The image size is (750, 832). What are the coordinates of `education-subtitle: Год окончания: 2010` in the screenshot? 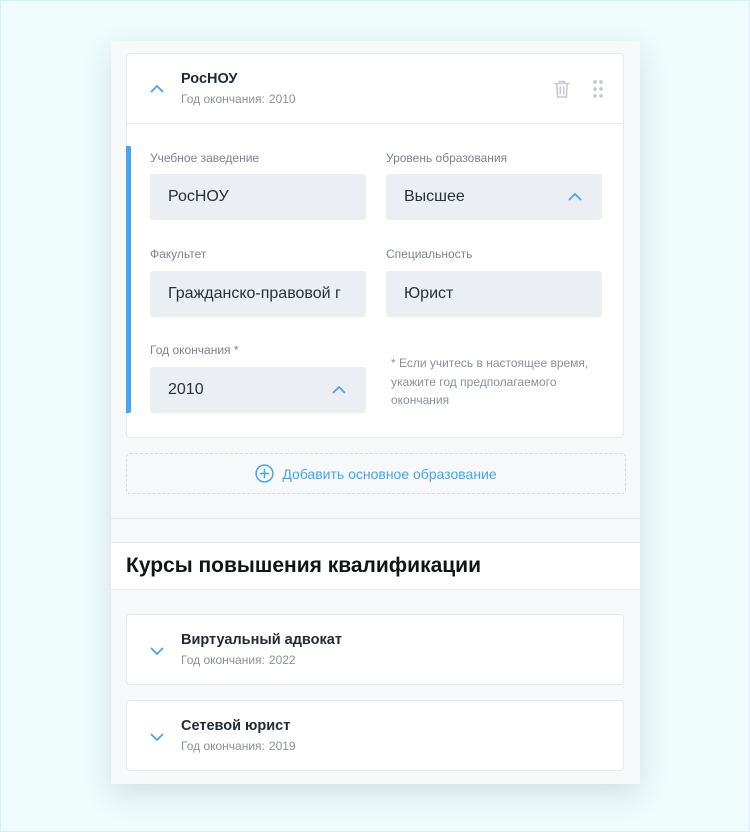 It's located at (238, 99).